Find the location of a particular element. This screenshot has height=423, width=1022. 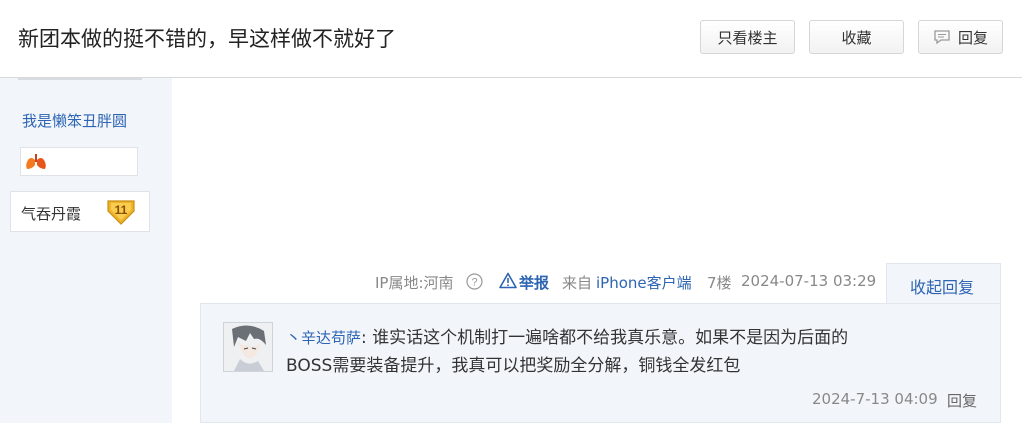

collapse-replies-tab: 收起回复 is located at coordinates (943, 283).